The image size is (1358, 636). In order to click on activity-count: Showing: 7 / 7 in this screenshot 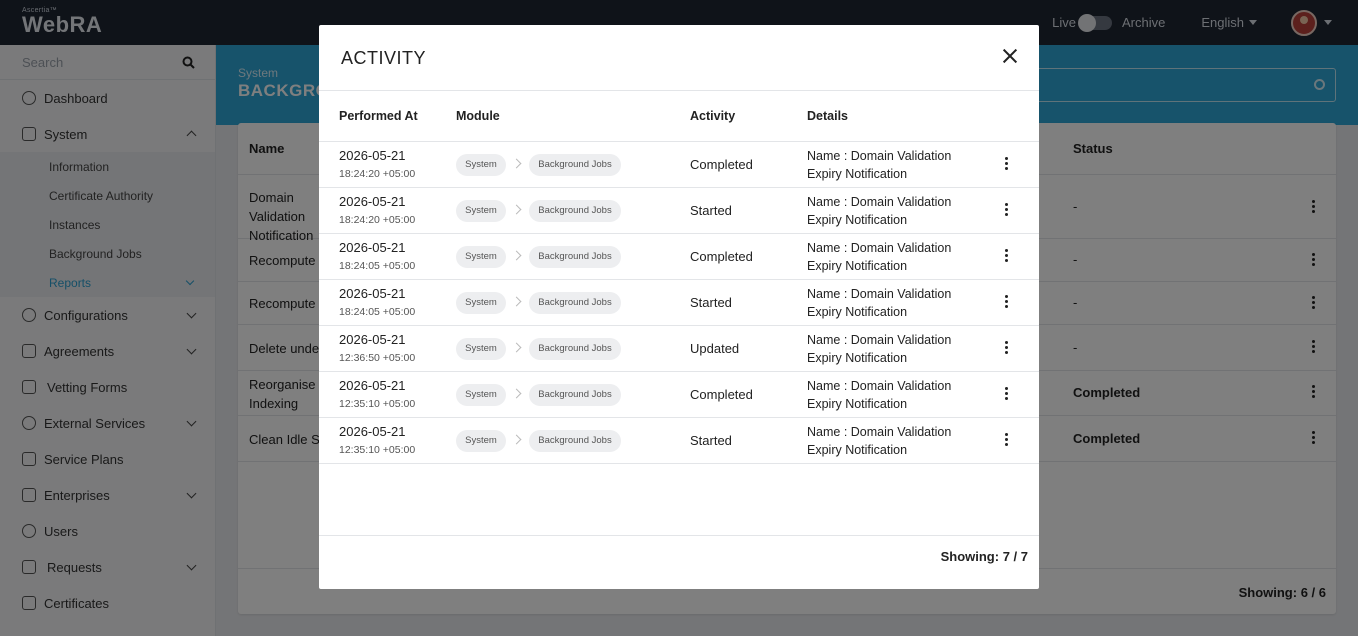, I will do `click(984, 556)`.